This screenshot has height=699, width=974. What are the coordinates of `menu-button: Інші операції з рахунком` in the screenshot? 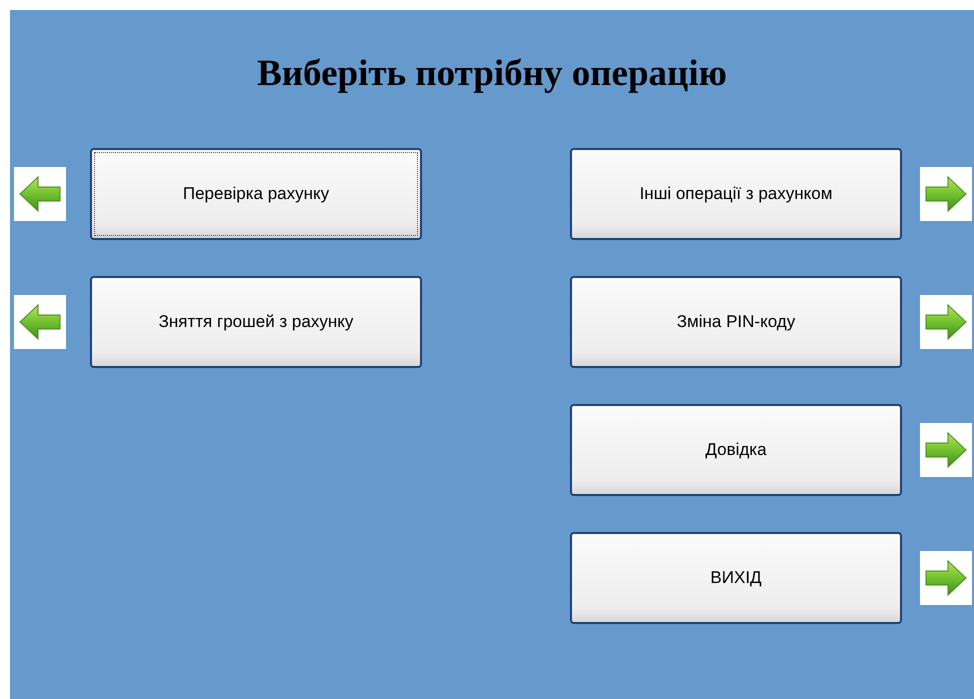 It's located at (736, 194).